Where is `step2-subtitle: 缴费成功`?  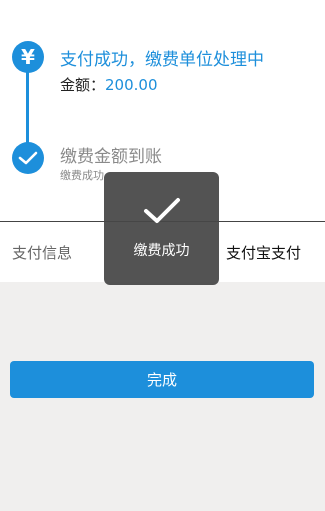 step2-subtitle: 缴费成功 is located at coordinates (82, 175).